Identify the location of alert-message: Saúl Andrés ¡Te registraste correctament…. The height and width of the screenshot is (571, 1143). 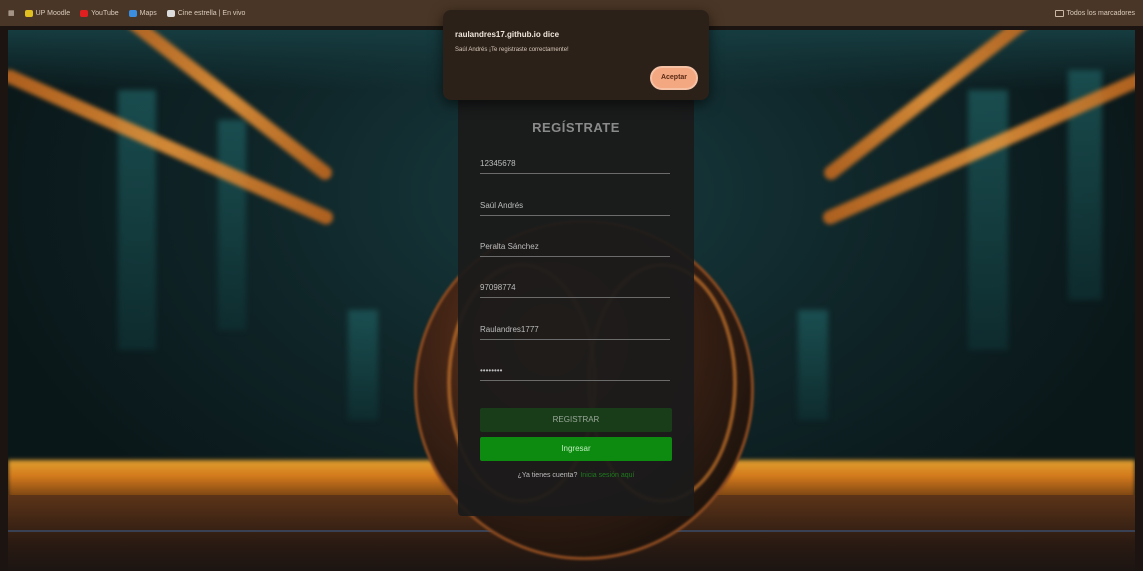
(512, 50).